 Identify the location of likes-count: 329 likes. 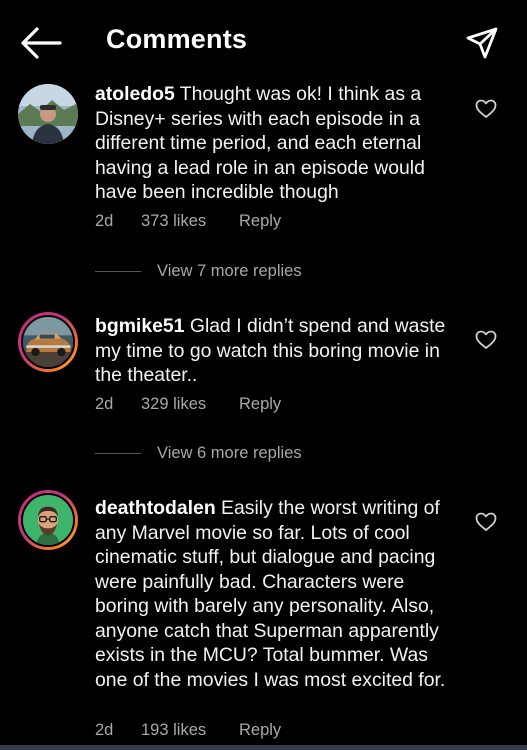
(190, 404).